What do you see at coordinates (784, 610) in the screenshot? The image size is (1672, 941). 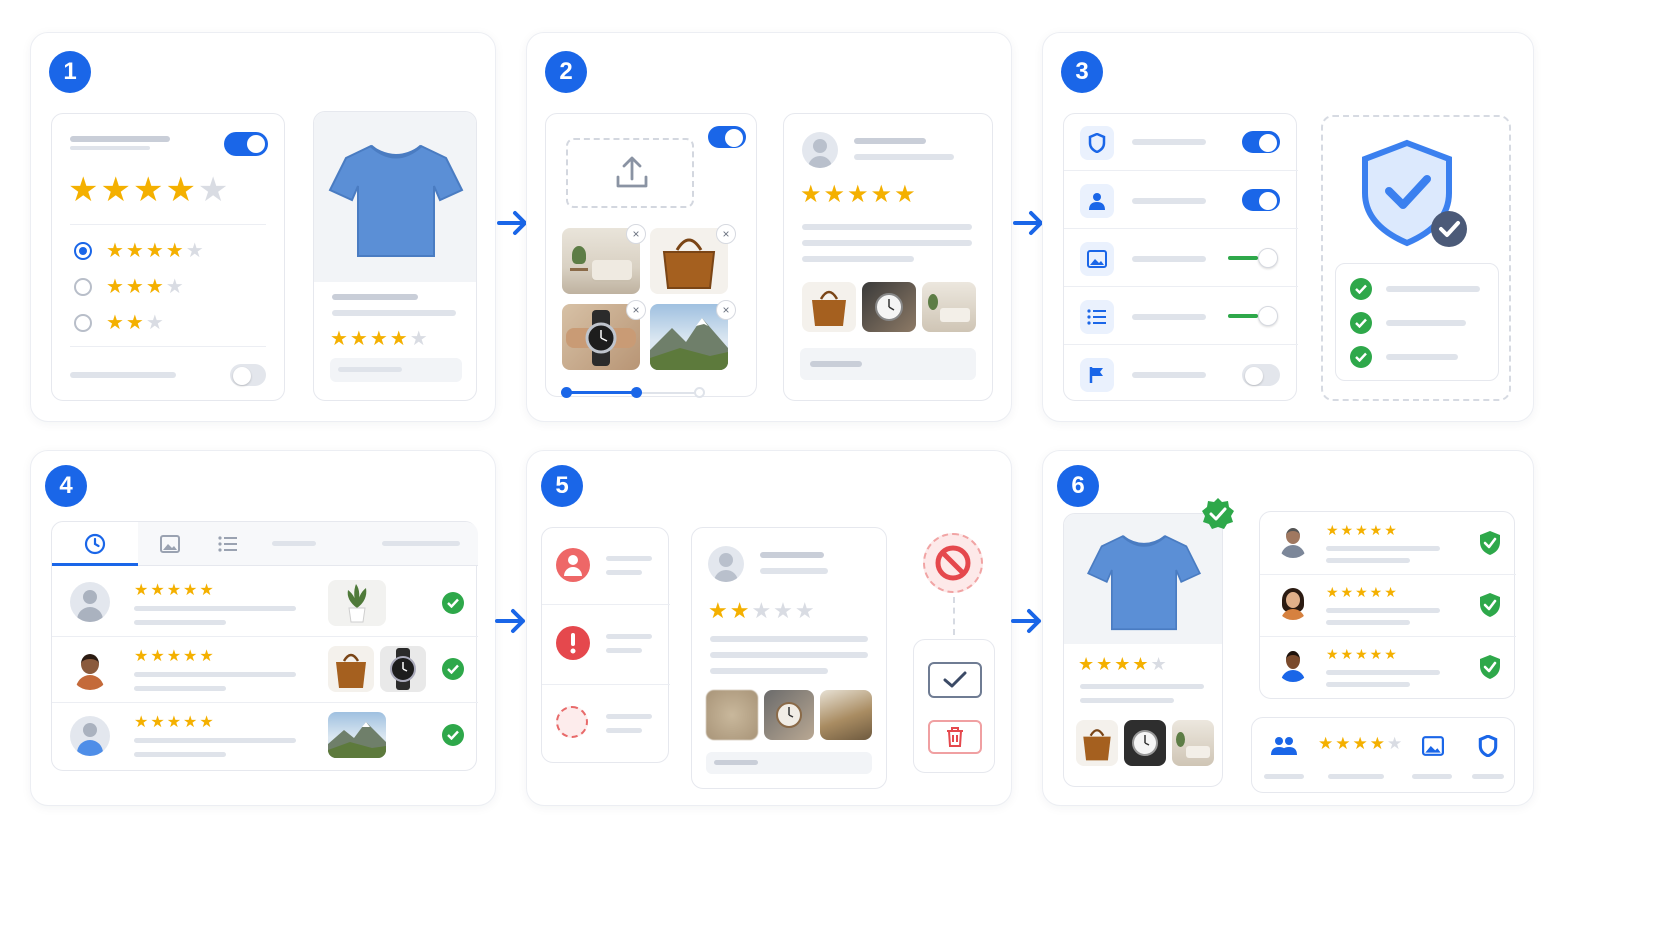 I see `flagged-empty-stars: ★★★` at bounding box center [784, 610].